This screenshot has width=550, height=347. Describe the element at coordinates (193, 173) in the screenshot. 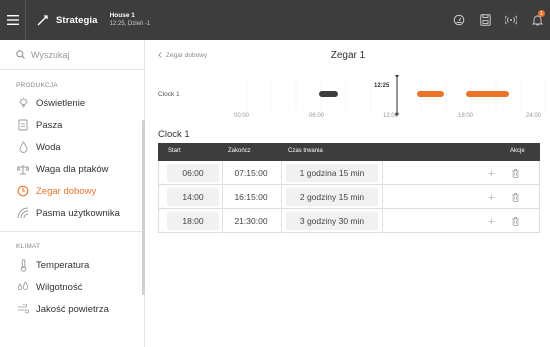

I see `start-time-field: 06:00` at that location.